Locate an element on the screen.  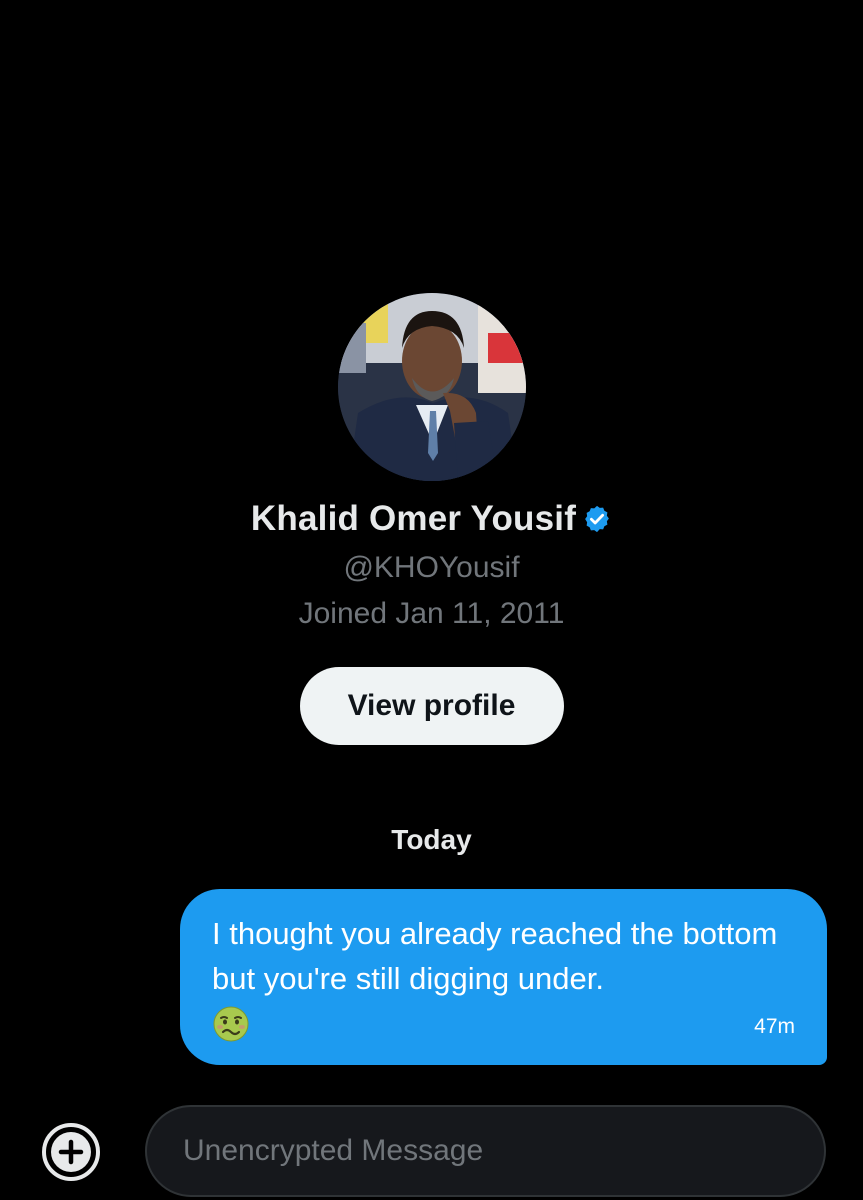
view-profile-button: View profile is located at coordinates (431, 706).